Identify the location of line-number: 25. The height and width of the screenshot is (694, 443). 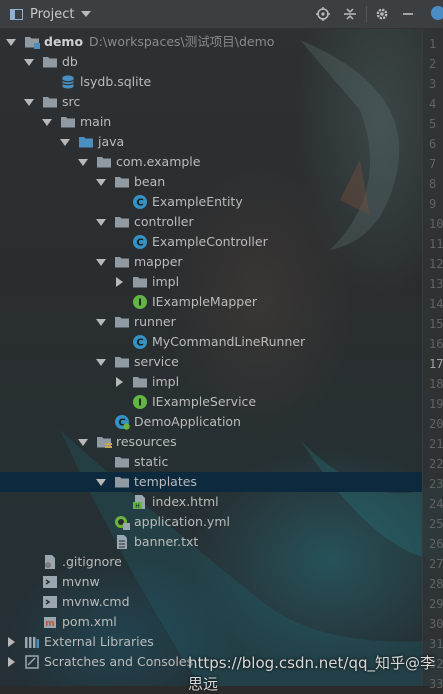
(436, 524).